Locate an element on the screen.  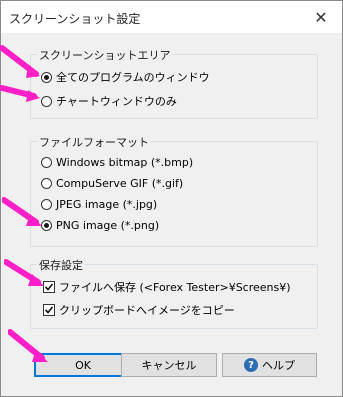
radio-all-windows: 全てのプログラムのウィンドウ is located at coordinates (125, 77).